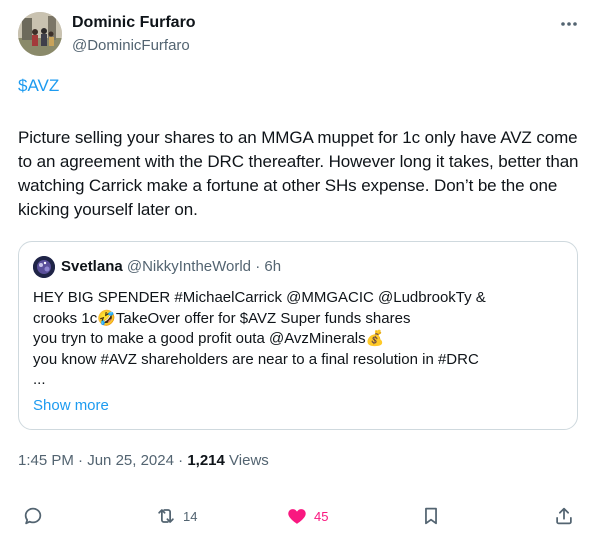 The width and height of the screenshot is (598, 542). Describe the element at coordinates (46, 460) in the screenshot. I see `post-time: 1:45 PM` at that location.